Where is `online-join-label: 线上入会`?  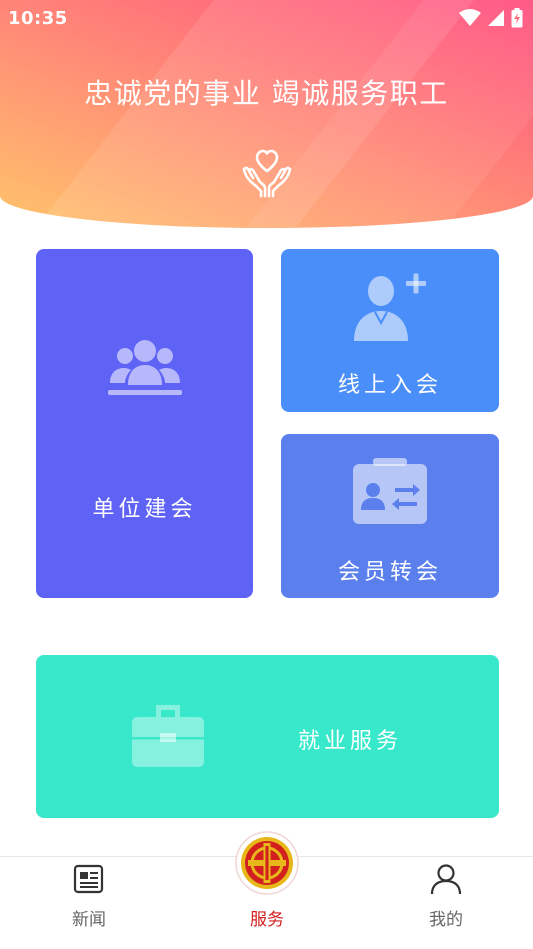
online-join-label: 线上入会 is located at coordinates (389, 385).